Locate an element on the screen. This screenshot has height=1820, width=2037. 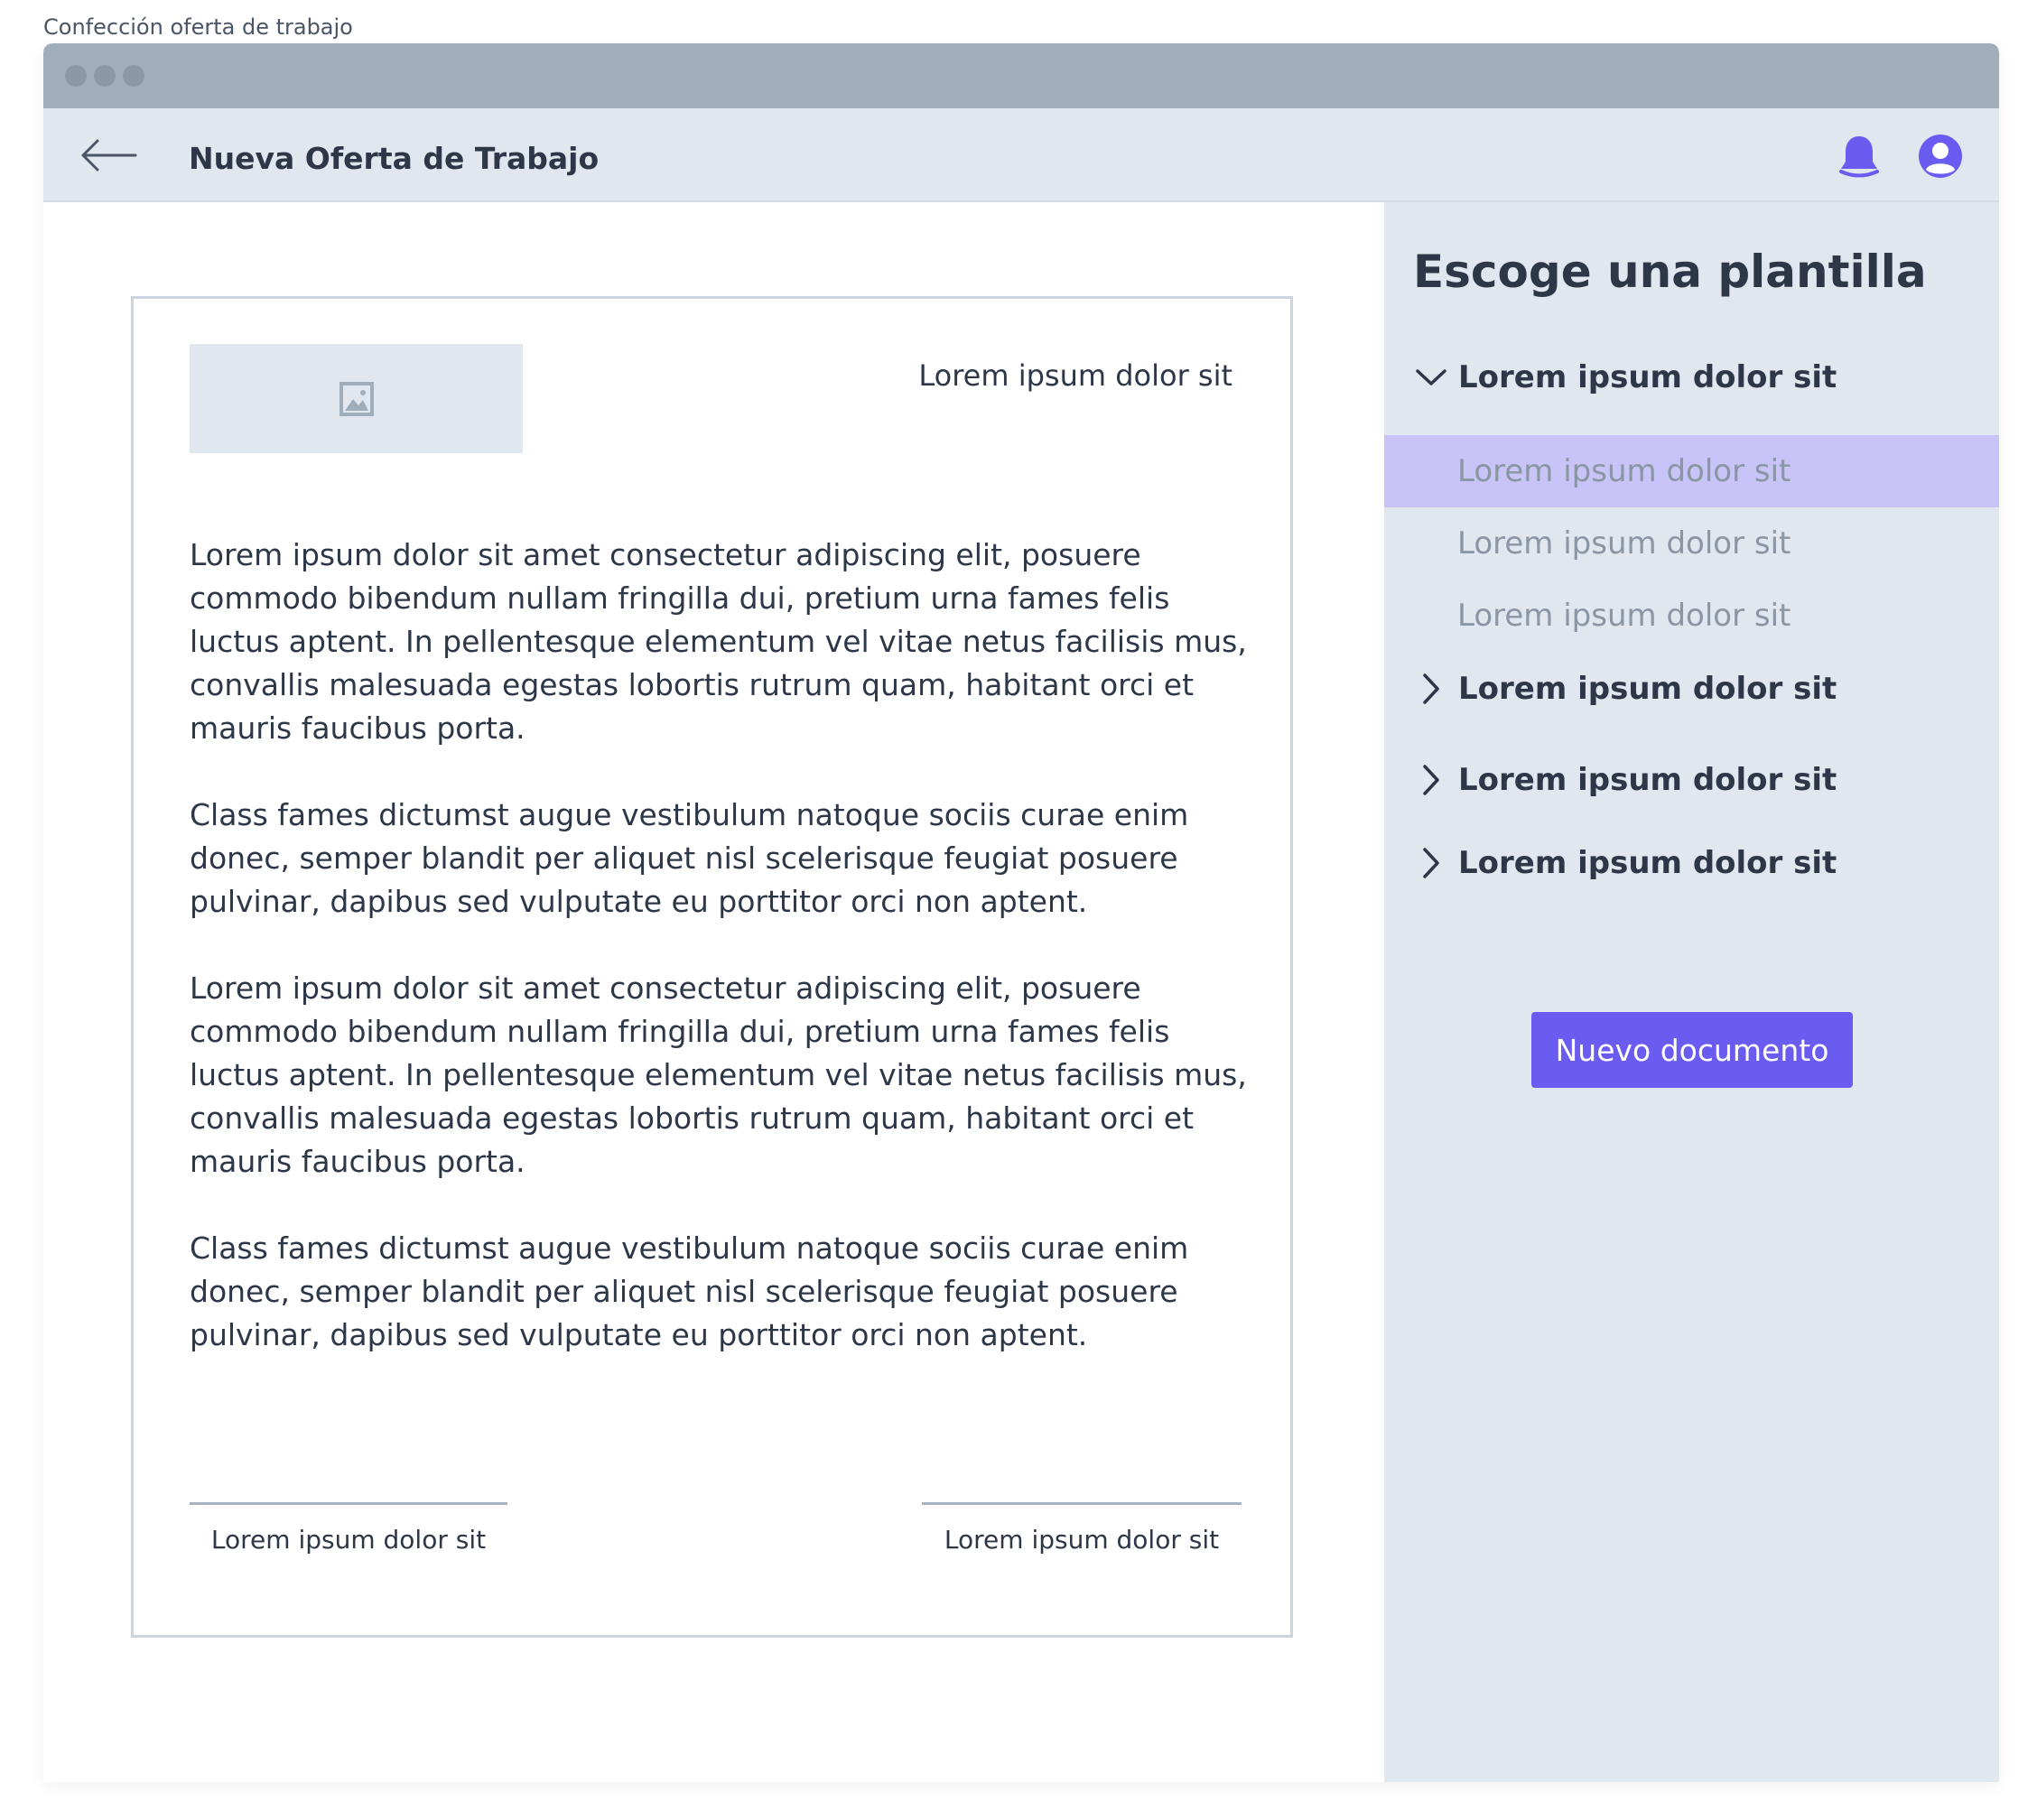
back-button is located at coordinates (108, 155).